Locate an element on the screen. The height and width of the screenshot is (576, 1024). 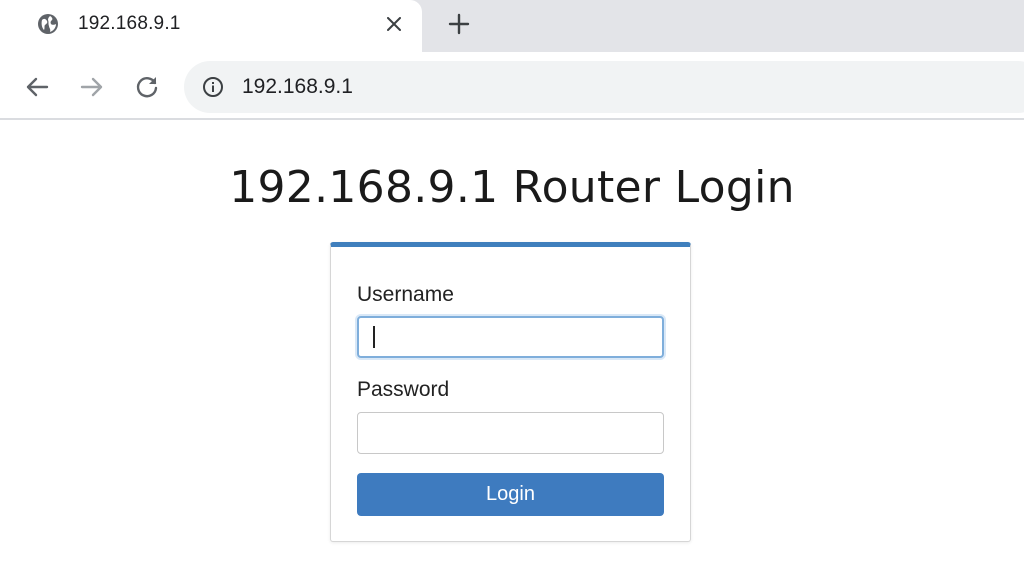
tab-title: 192.168.9.1 is located at coordinates (129, 23).